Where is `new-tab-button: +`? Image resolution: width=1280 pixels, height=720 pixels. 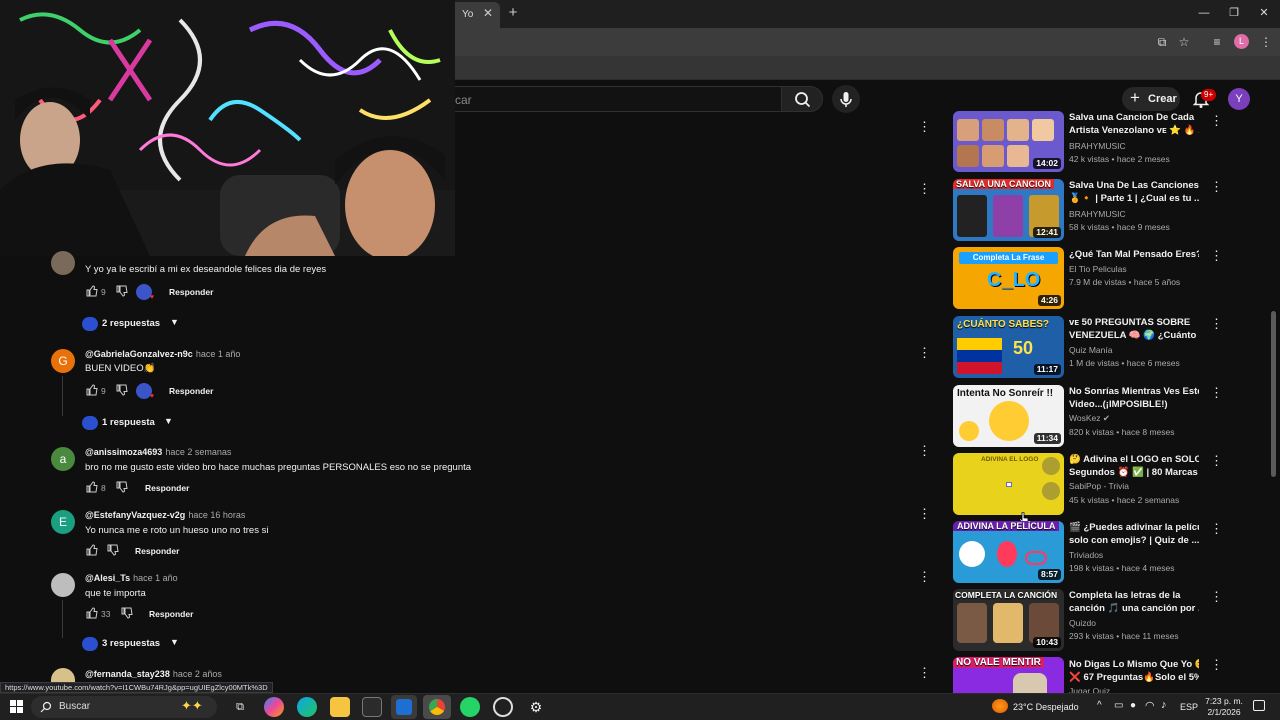 new-tab-button: + is located at coordinates (513, 13).